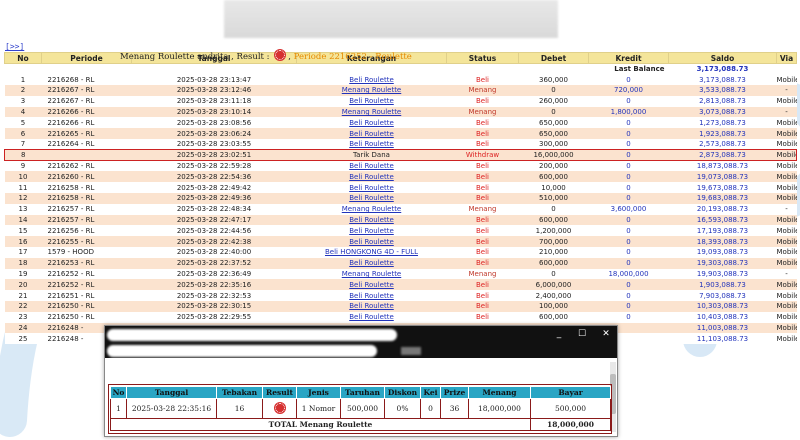  What do you see at coordinates (214, 112) in the screenshot?
I see `cell-tanggal: 2025-03-28 23:10:14` at bounding box center [214, 112].